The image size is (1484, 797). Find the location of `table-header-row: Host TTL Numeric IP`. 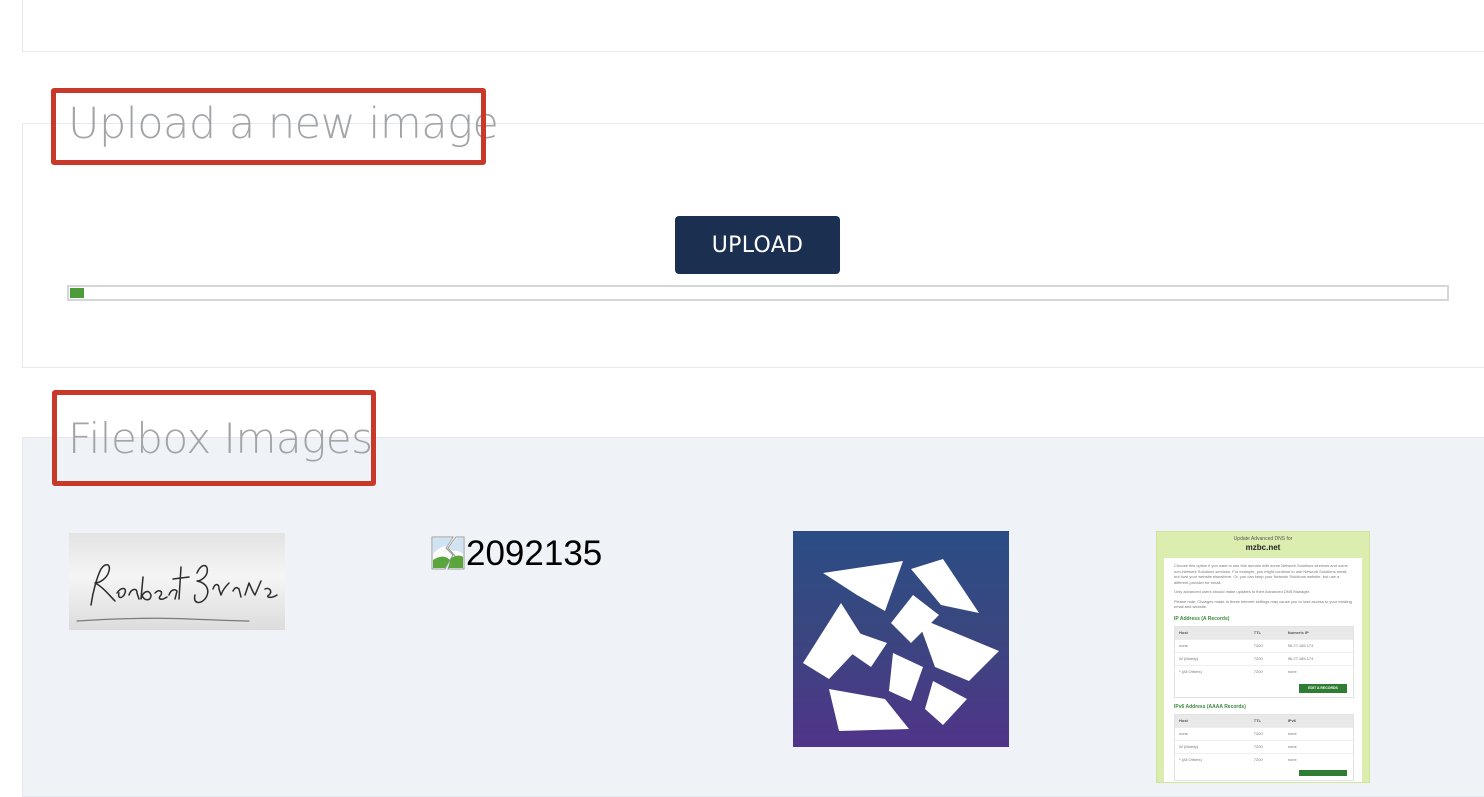

table-header-row: Host TTL Numeric IP is located at coordinates (1264, 632).